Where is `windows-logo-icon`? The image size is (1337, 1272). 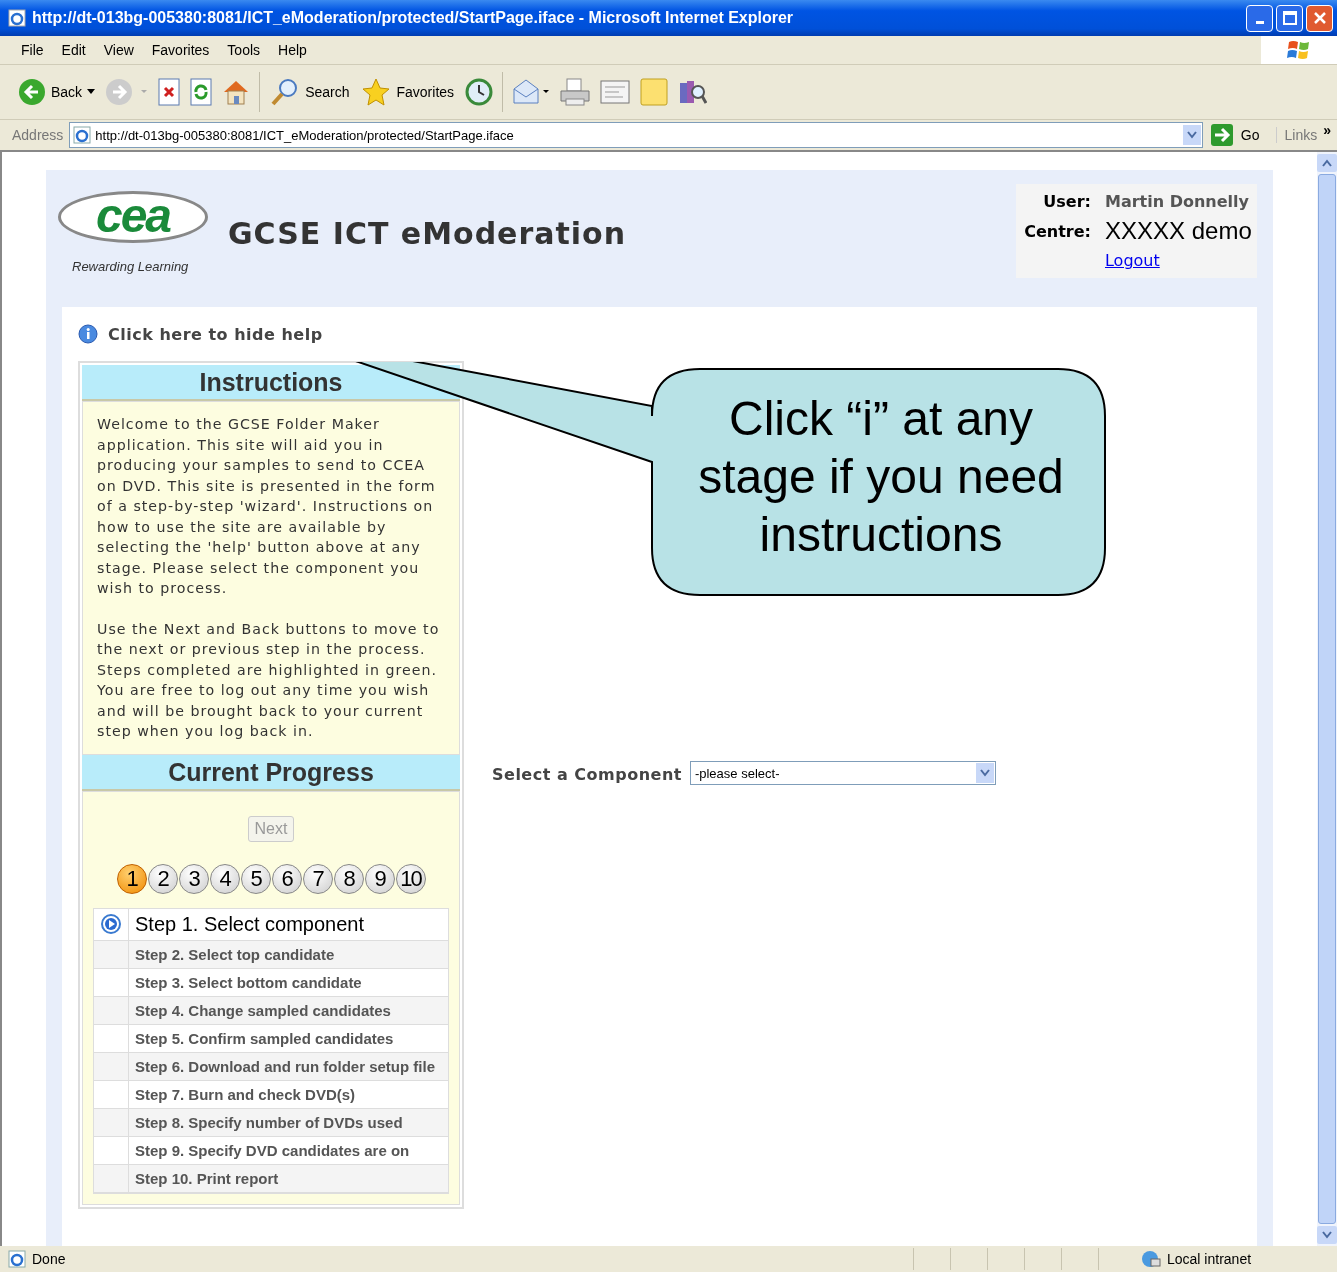 windows-logo-icon is located at coordinates (1299, 50).